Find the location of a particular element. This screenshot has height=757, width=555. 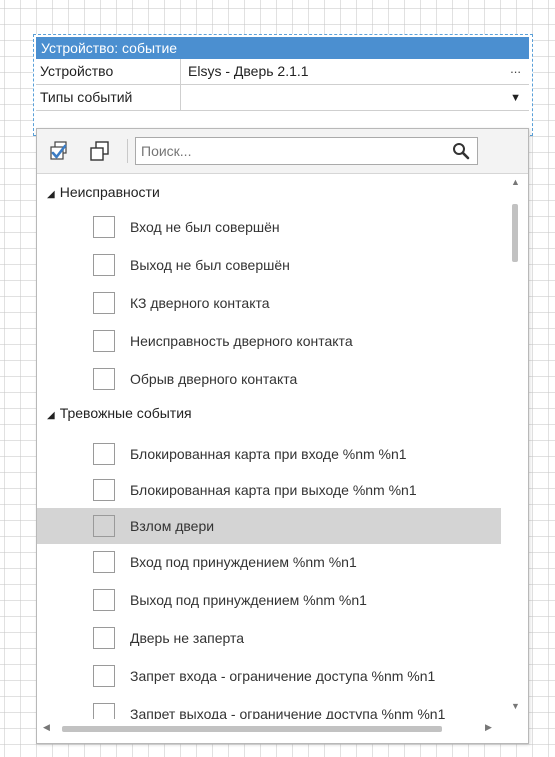

group-header-alarms: ◢ Тревожные события is located at coordinates (119, 413).